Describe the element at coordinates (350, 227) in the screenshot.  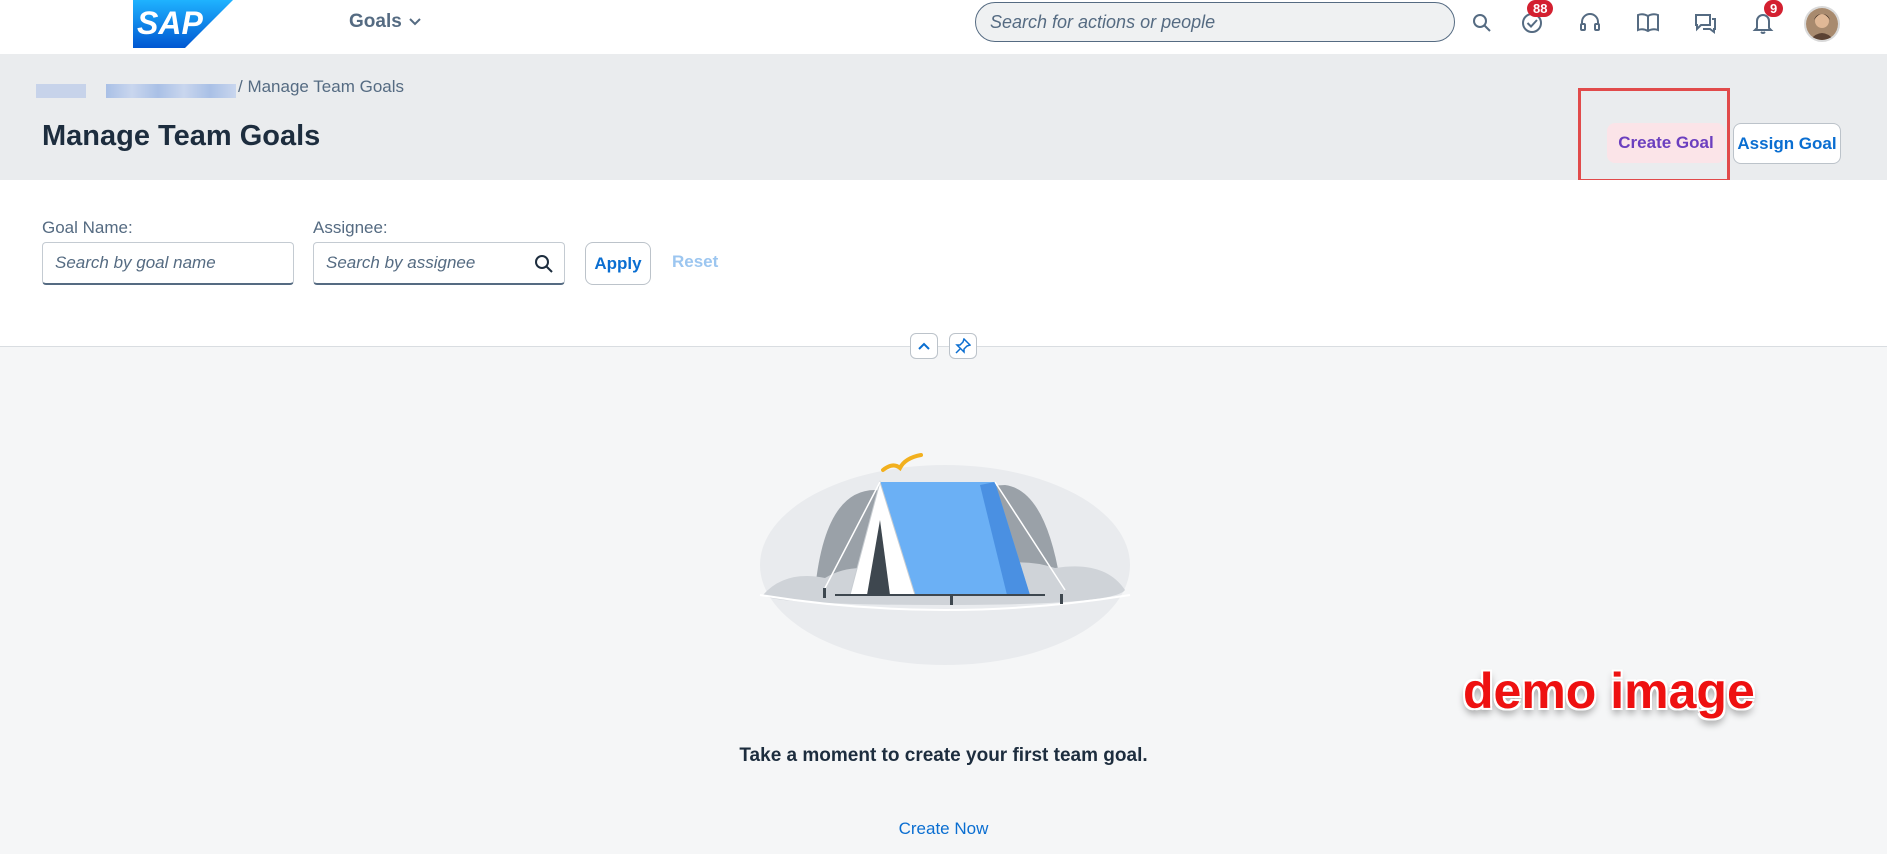
I see `assignee-label: Assignee:` at that location.